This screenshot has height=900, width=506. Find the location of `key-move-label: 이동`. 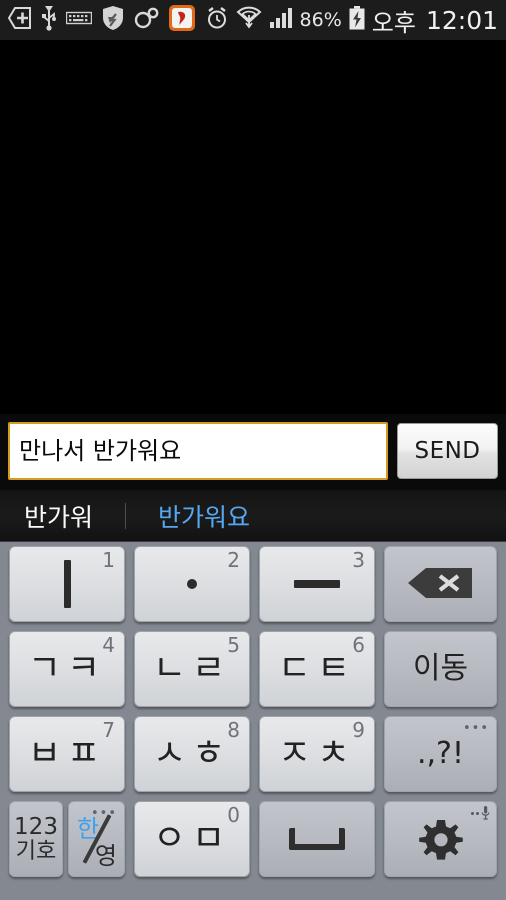

key-move-label: 이동 is located at coordinates (440, 668).